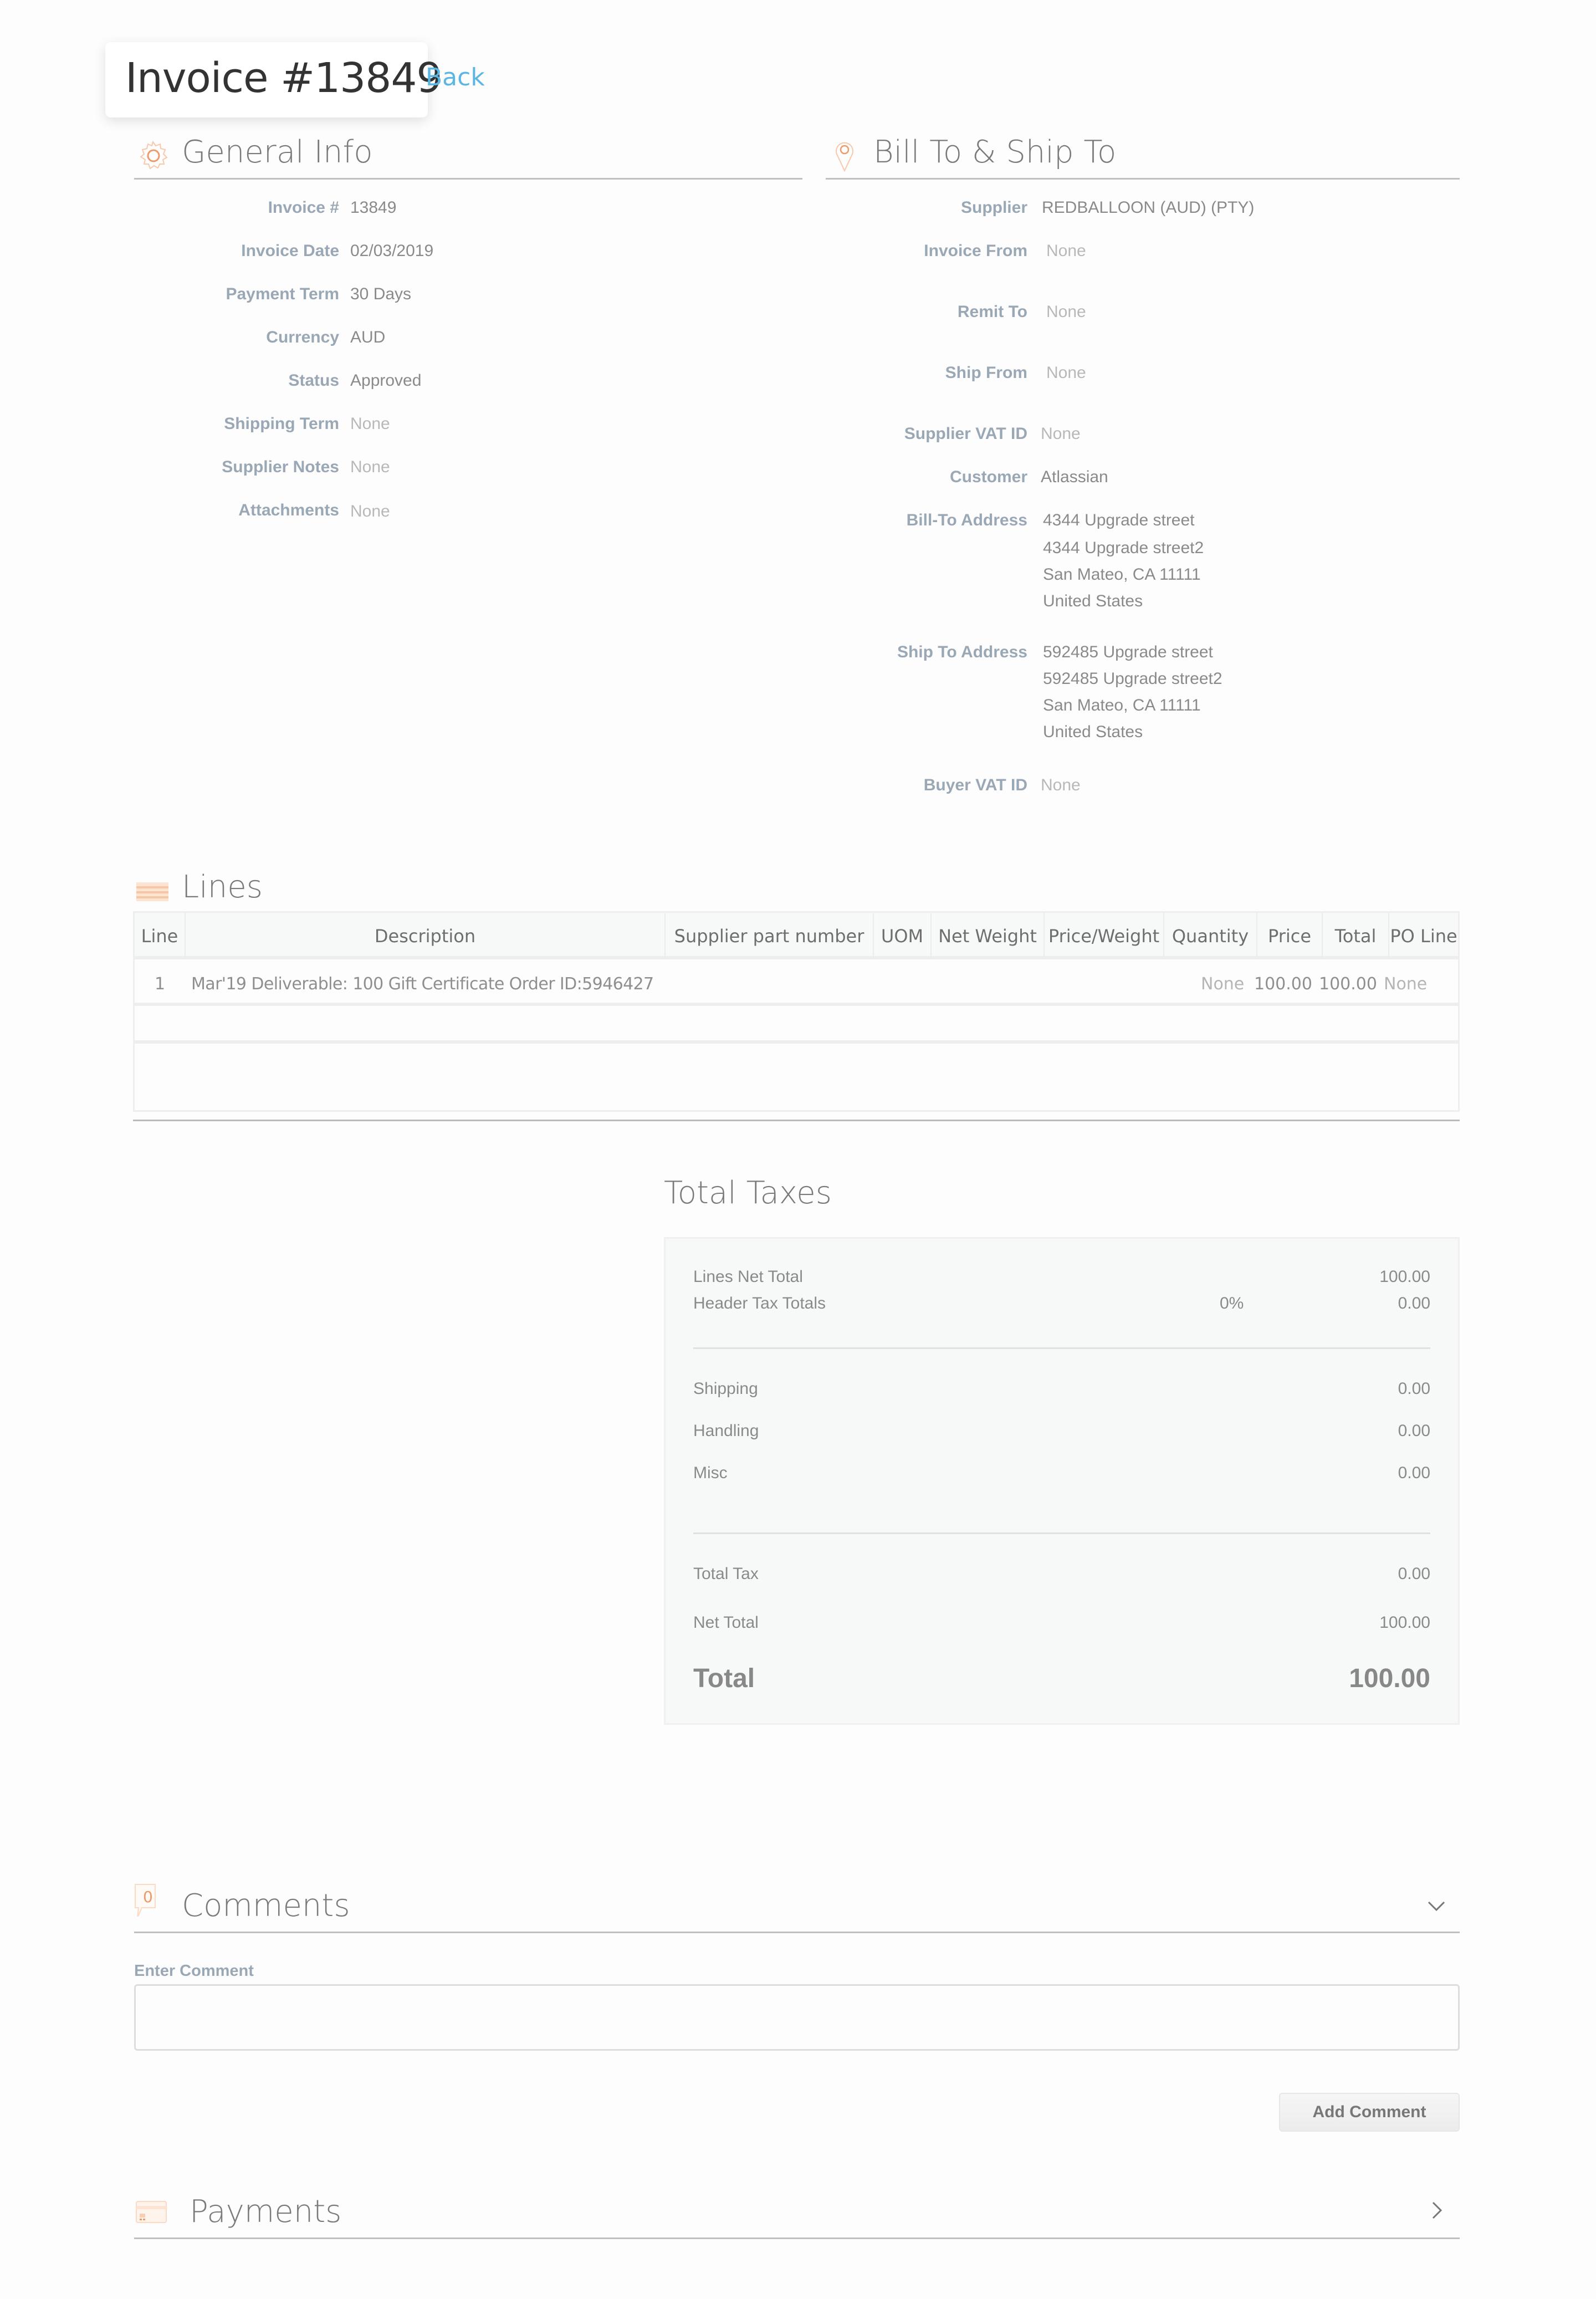  What do you see at coordinates (426, 936) in the screenshot?
I see `col-description: Description` at bounding box center [426, 936].